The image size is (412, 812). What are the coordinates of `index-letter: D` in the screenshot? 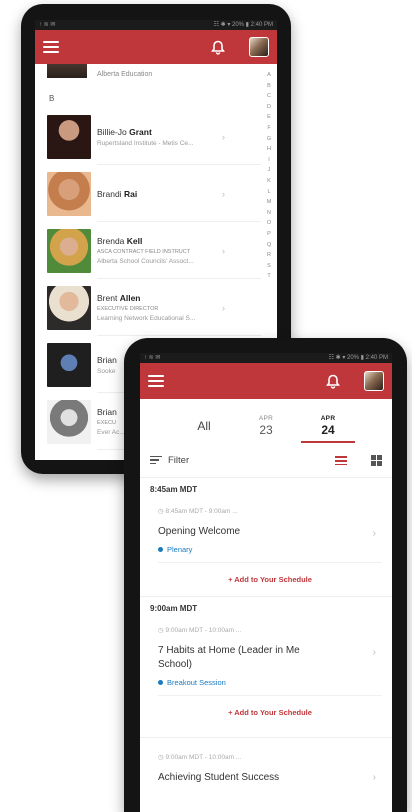 It's located at (269, 107).